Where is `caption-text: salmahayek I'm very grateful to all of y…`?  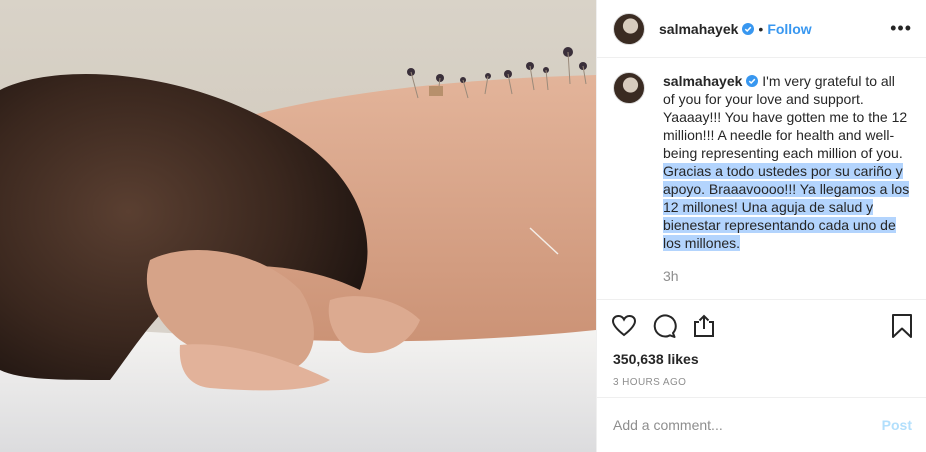 caption-text: salmahayek I'm very grateful to all of y… is located at coordinates (786, 162).